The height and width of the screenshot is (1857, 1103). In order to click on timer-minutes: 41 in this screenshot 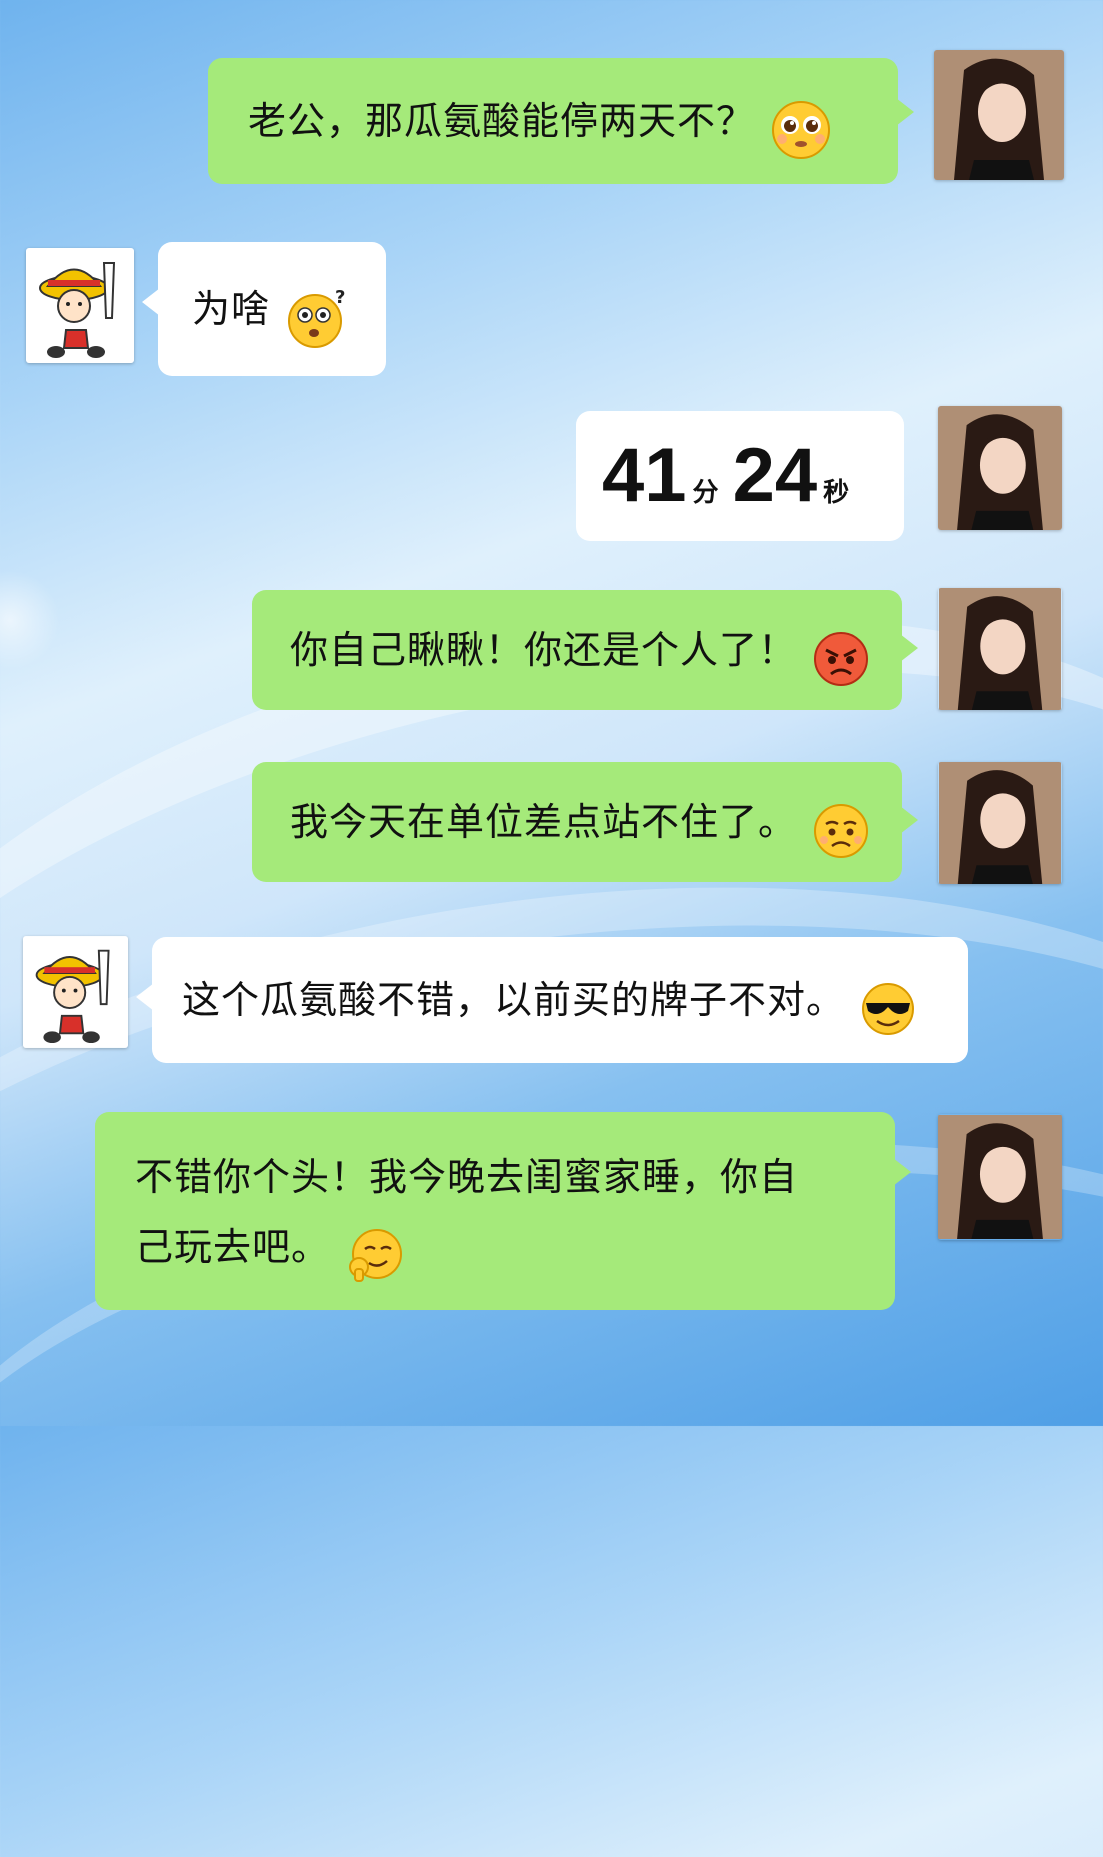, I will do `click(644, 475)`.